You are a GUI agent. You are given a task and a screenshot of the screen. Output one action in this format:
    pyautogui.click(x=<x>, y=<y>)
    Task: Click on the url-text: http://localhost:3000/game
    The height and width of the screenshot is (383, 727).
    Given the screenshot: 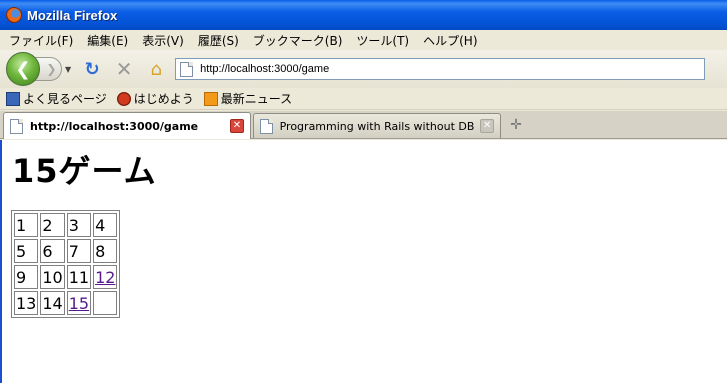 What is the action you would take?
    pyautogui.click(x=265, y=69)
    